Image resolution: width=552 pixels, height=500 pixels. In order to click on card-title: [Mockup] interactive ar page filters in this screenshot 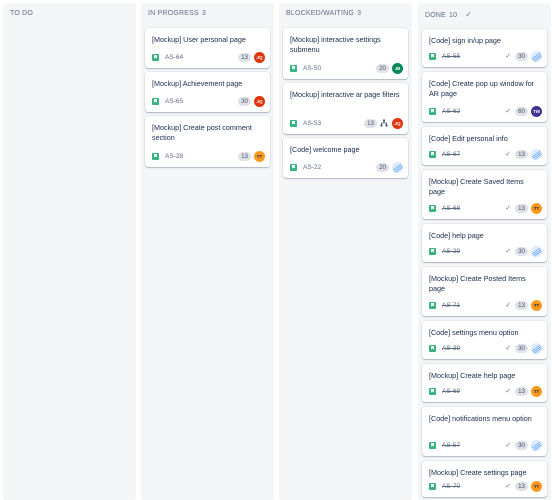, I will do `click(345, 94)`.